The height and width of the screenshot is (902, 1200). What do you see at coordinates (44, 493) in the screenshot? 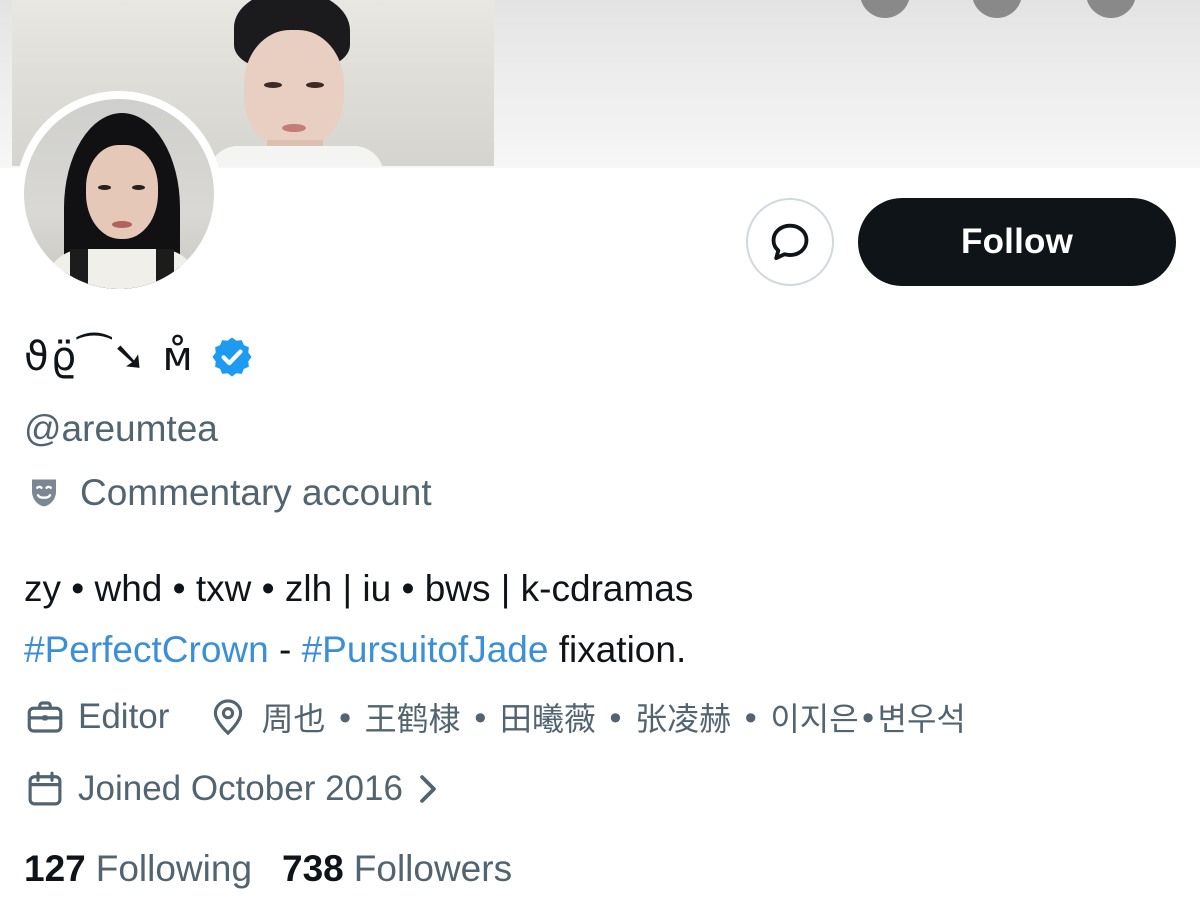
I see `theater-mask-icon` at bounding box center [44, 493].